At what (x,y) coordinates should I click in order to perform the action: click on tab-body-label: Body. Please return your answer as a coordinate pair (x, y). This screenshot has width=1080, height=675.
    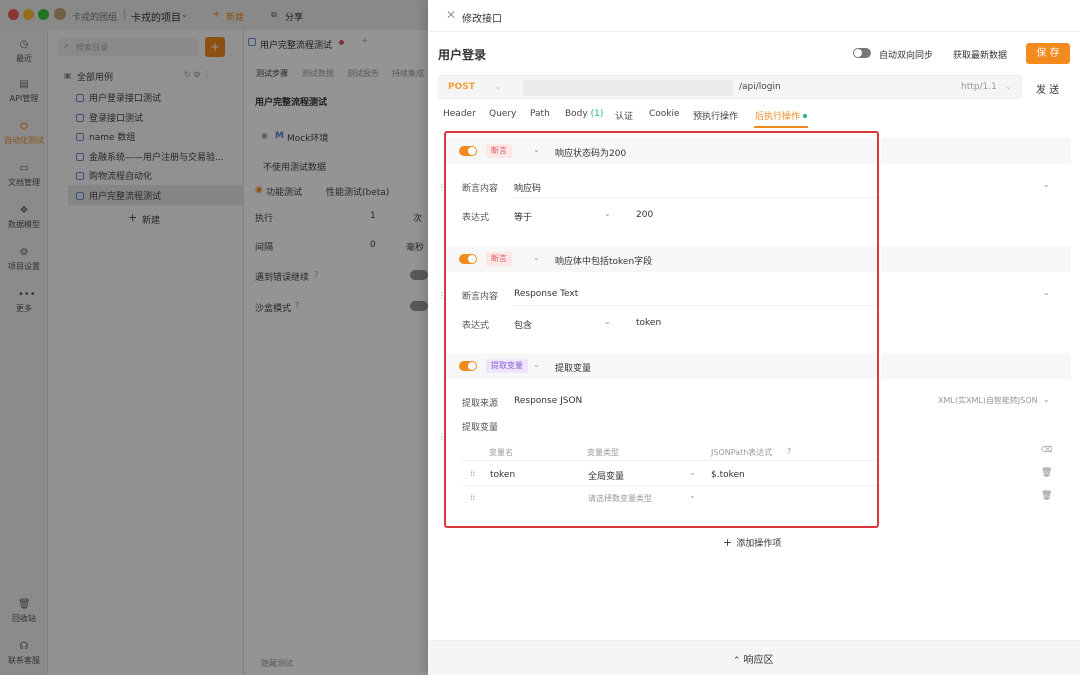
    Looking at the image, I should click on (576, 114).